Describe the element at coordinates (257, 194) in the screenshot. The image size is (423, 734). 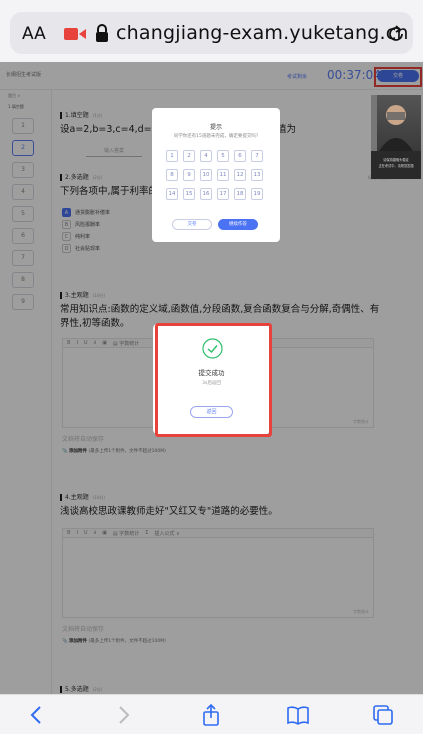
I see `unanswered-question-cell: 19` at that location.